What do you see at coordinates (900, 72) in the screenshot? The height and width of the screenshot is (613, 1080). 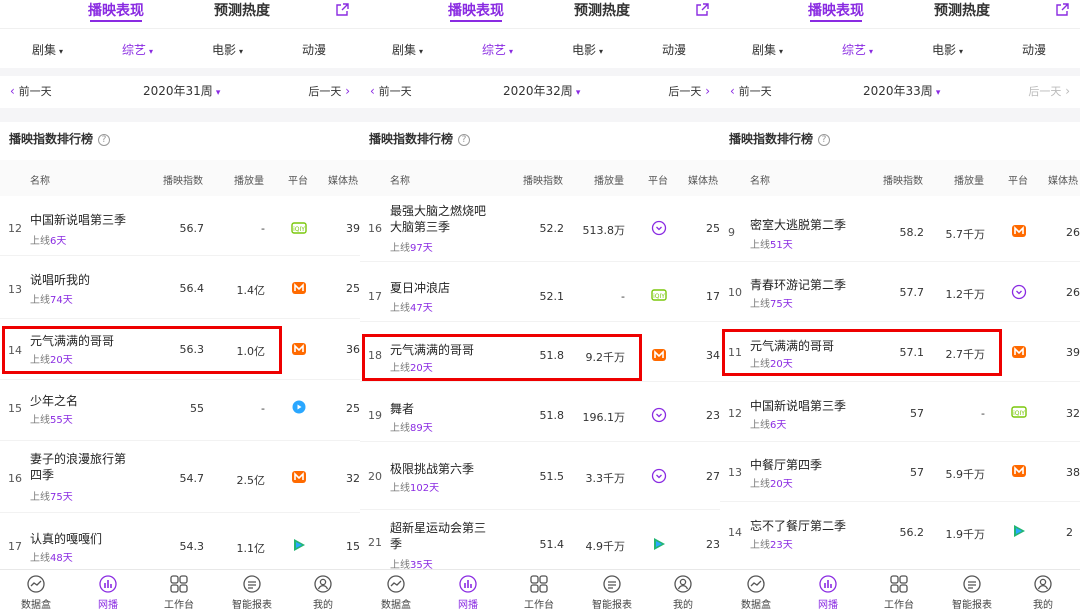 I see `divider` at bounding box center [900, 72].